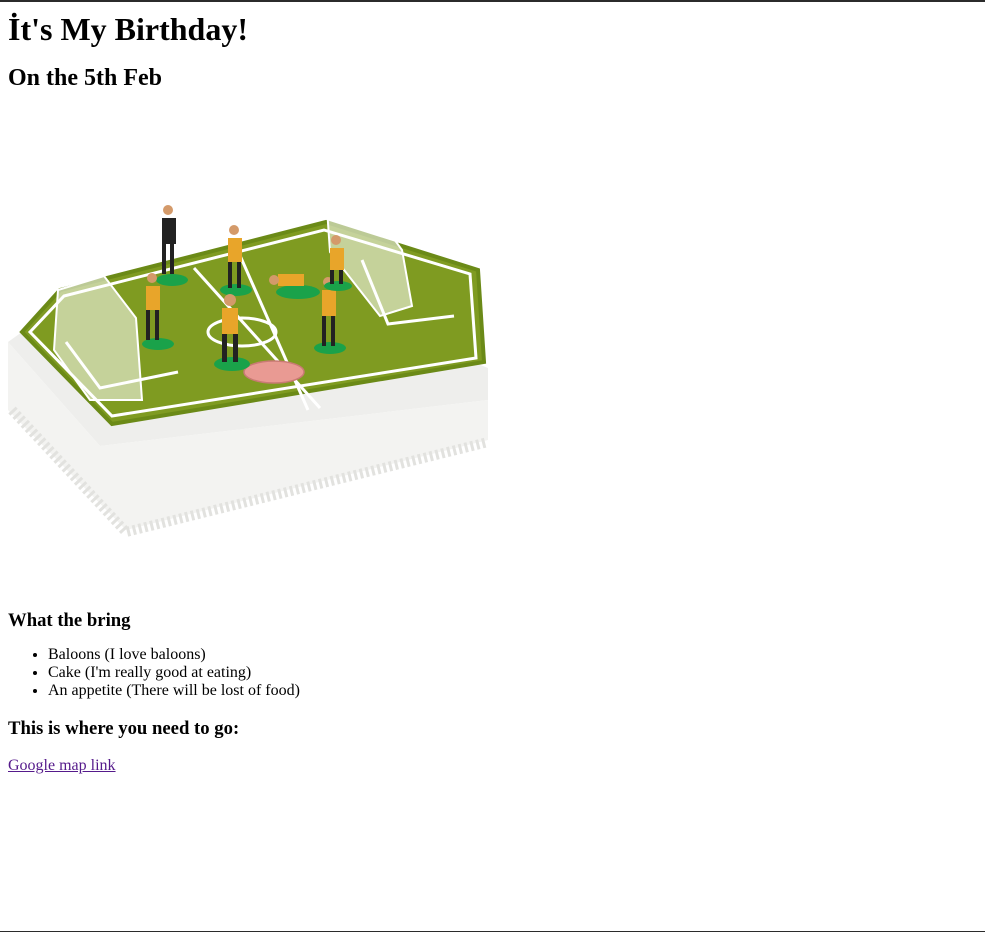  Describe the element at coordinates (512, 655) in the screenshot. I see `list-item: Baloons (I love baloons)` at that location.